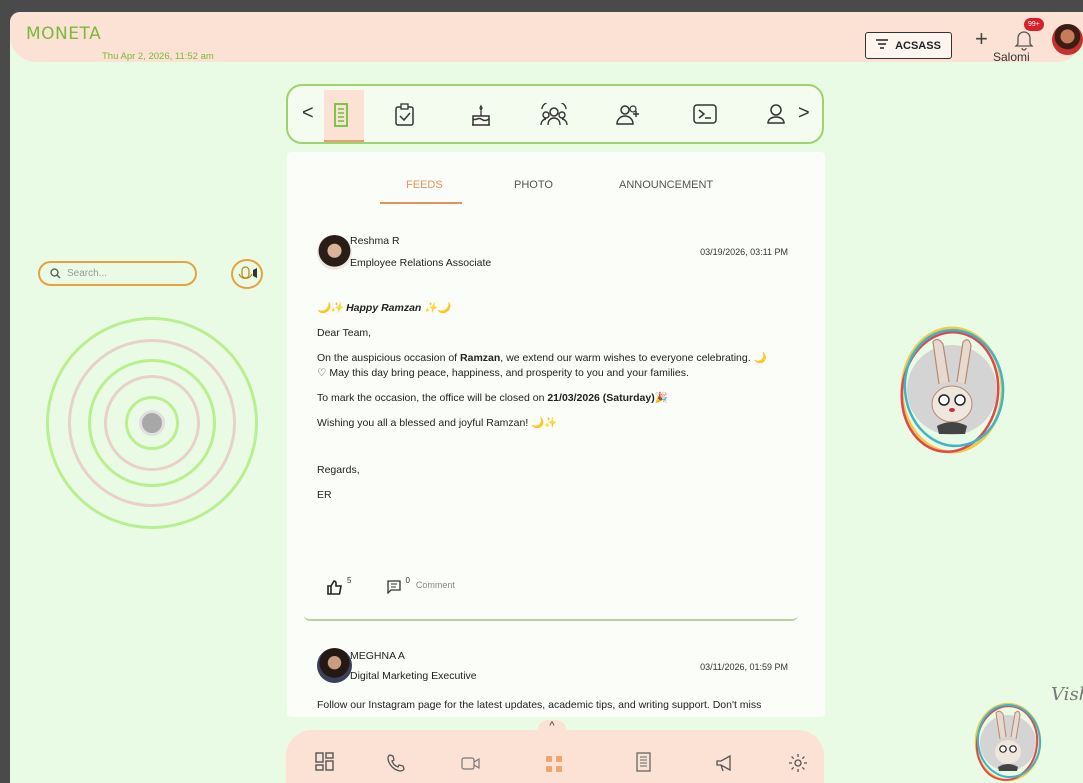 This screenshot has width=1083, height=783. Describe the element at coordinates (338, 470) in the screenshot. I see `post-regards: Regards,` at that location.